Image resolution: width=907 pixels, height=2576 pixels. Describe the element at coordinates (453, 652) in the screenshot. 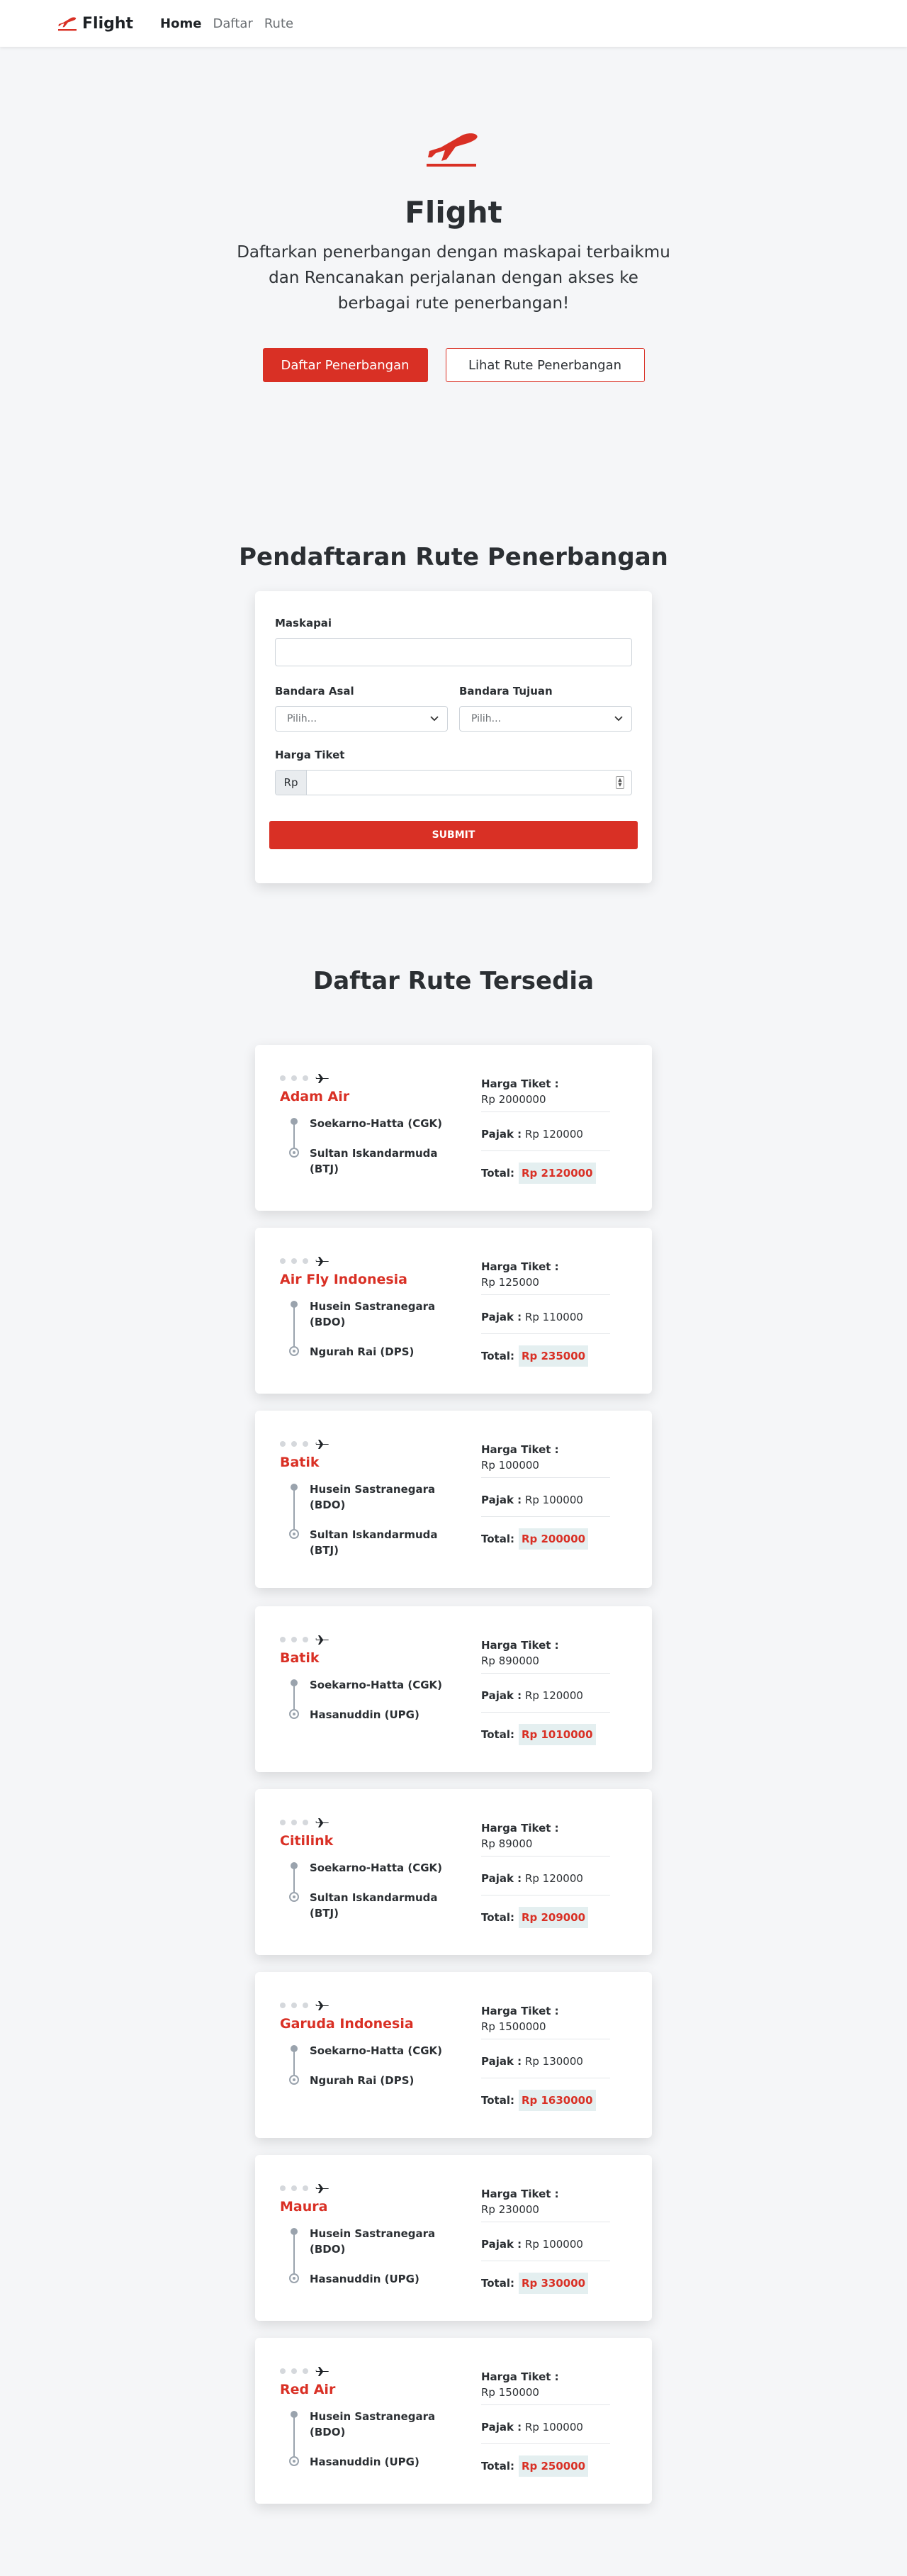

I see `airline-input` at that location.